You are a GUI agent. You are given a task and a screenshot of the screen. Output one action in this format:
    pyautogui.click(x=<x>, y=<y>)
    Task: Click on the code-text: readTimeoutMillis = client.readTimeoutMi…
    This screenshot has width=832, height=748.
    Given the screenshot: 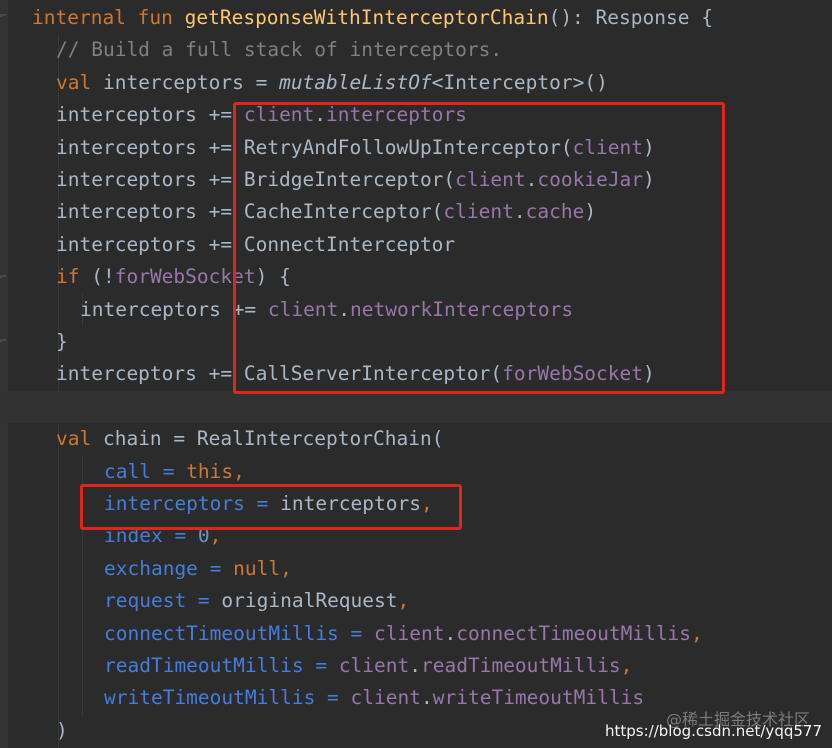 What is the action you would take?
    pyautogui.click(x=368, y=666)
    